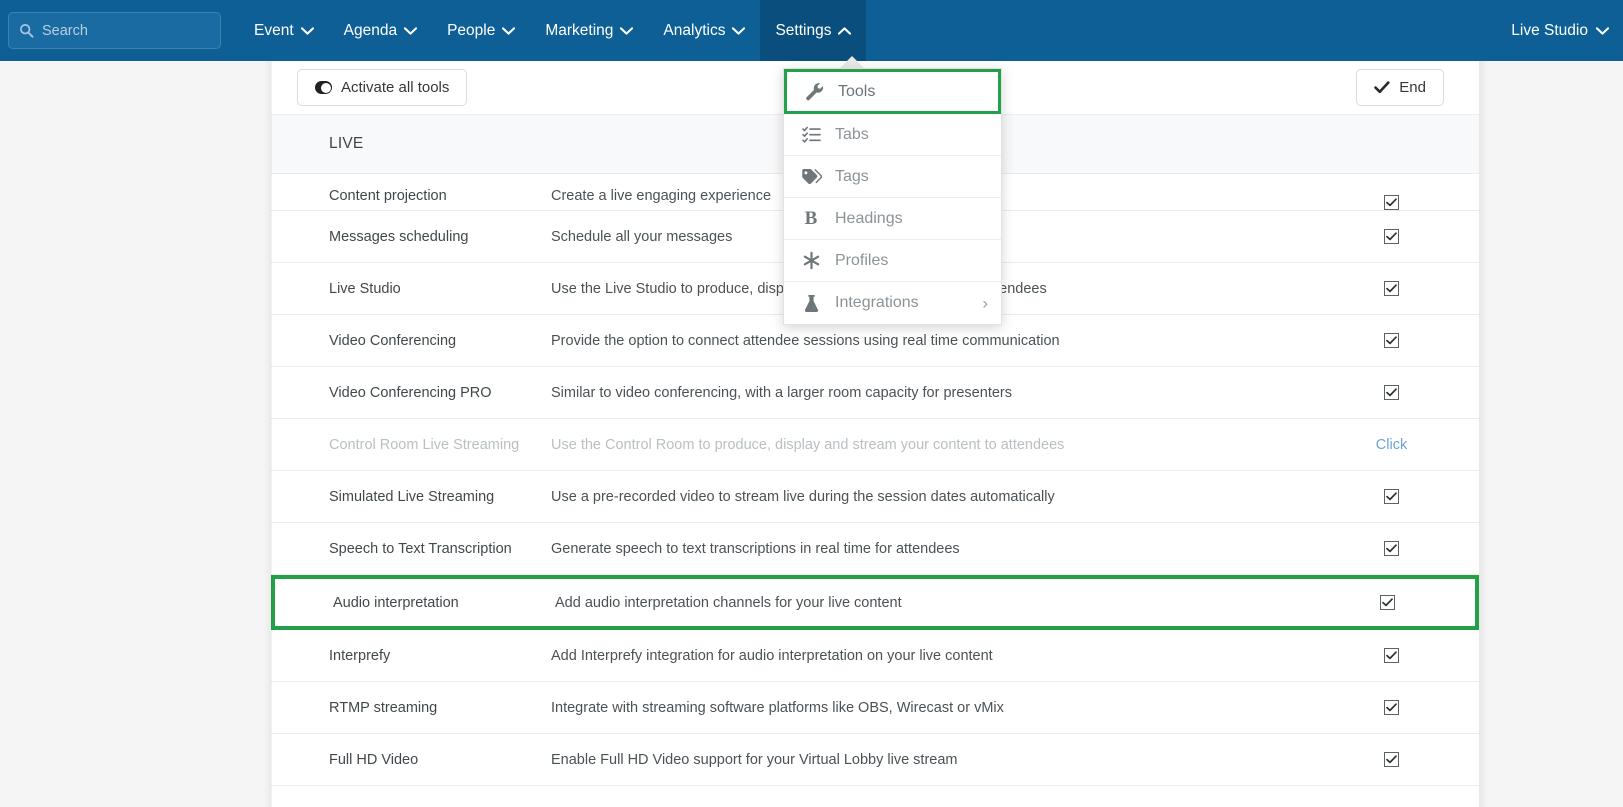 The image size is (1623, 807). What do you see at coordinates (877, 302) in the screenshot?
I see `dropdown-label-integrations: Integrations` at bounding box center [877, 302].